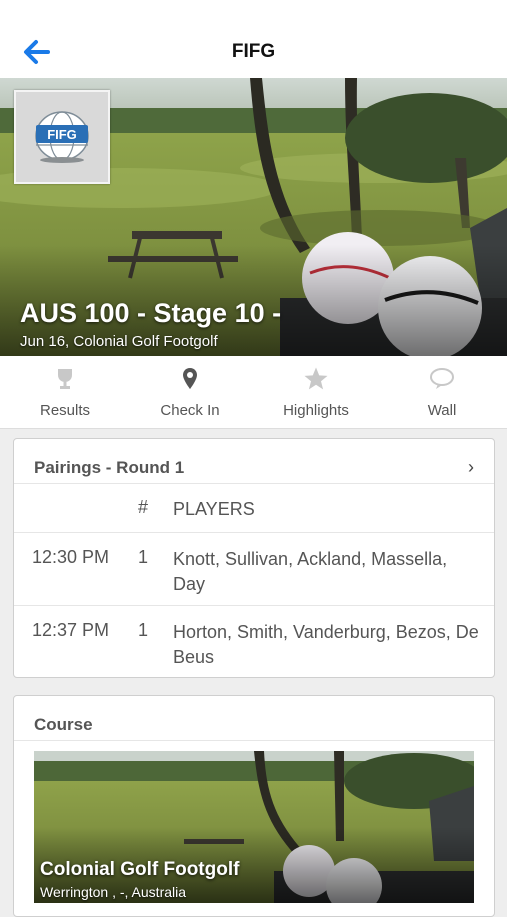 This screenshot has height=917, width=507. What do you see at coordinates (190, 410) in the screenshot?
I see `tab-label: Check In` at bounding box center [190, 410].